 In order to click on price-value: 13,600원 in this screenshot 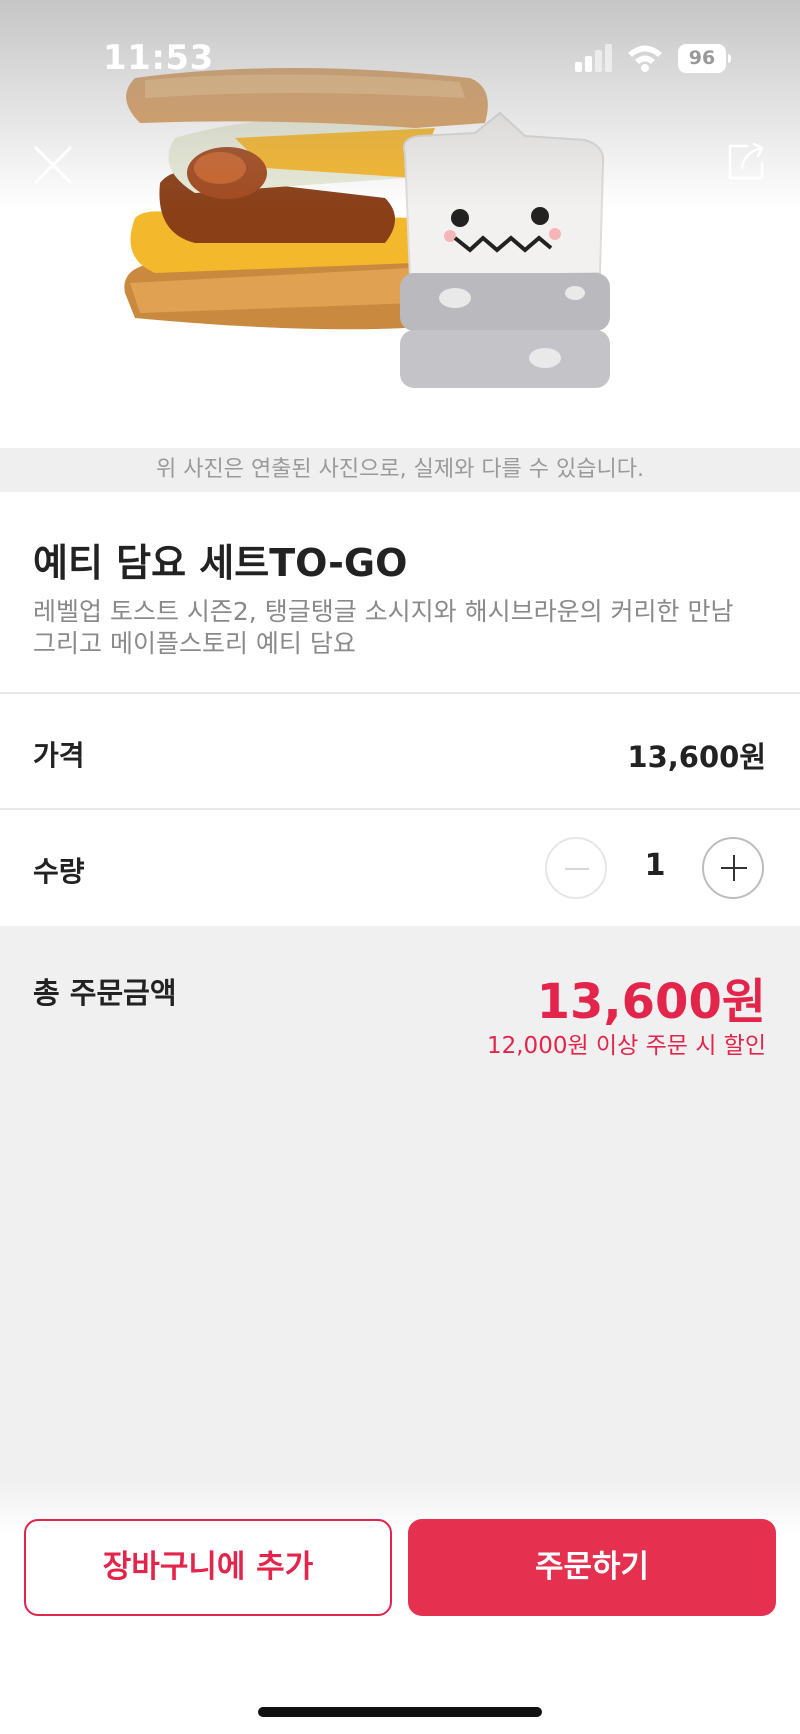, I will do `click(696, 757)`.